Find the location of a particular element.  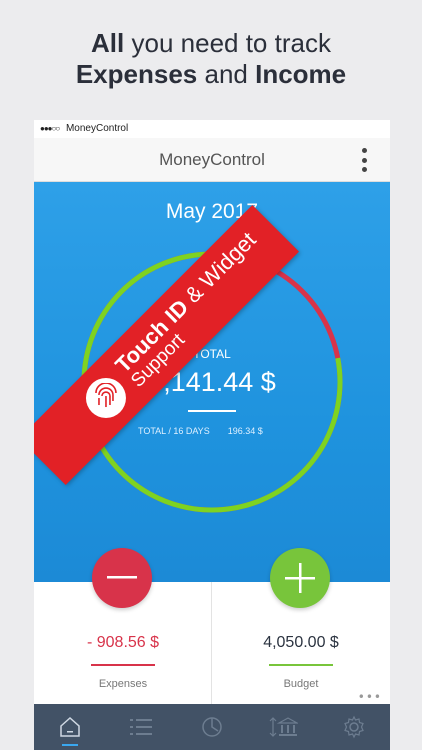

total-underline is located at coordinates (212, 411).